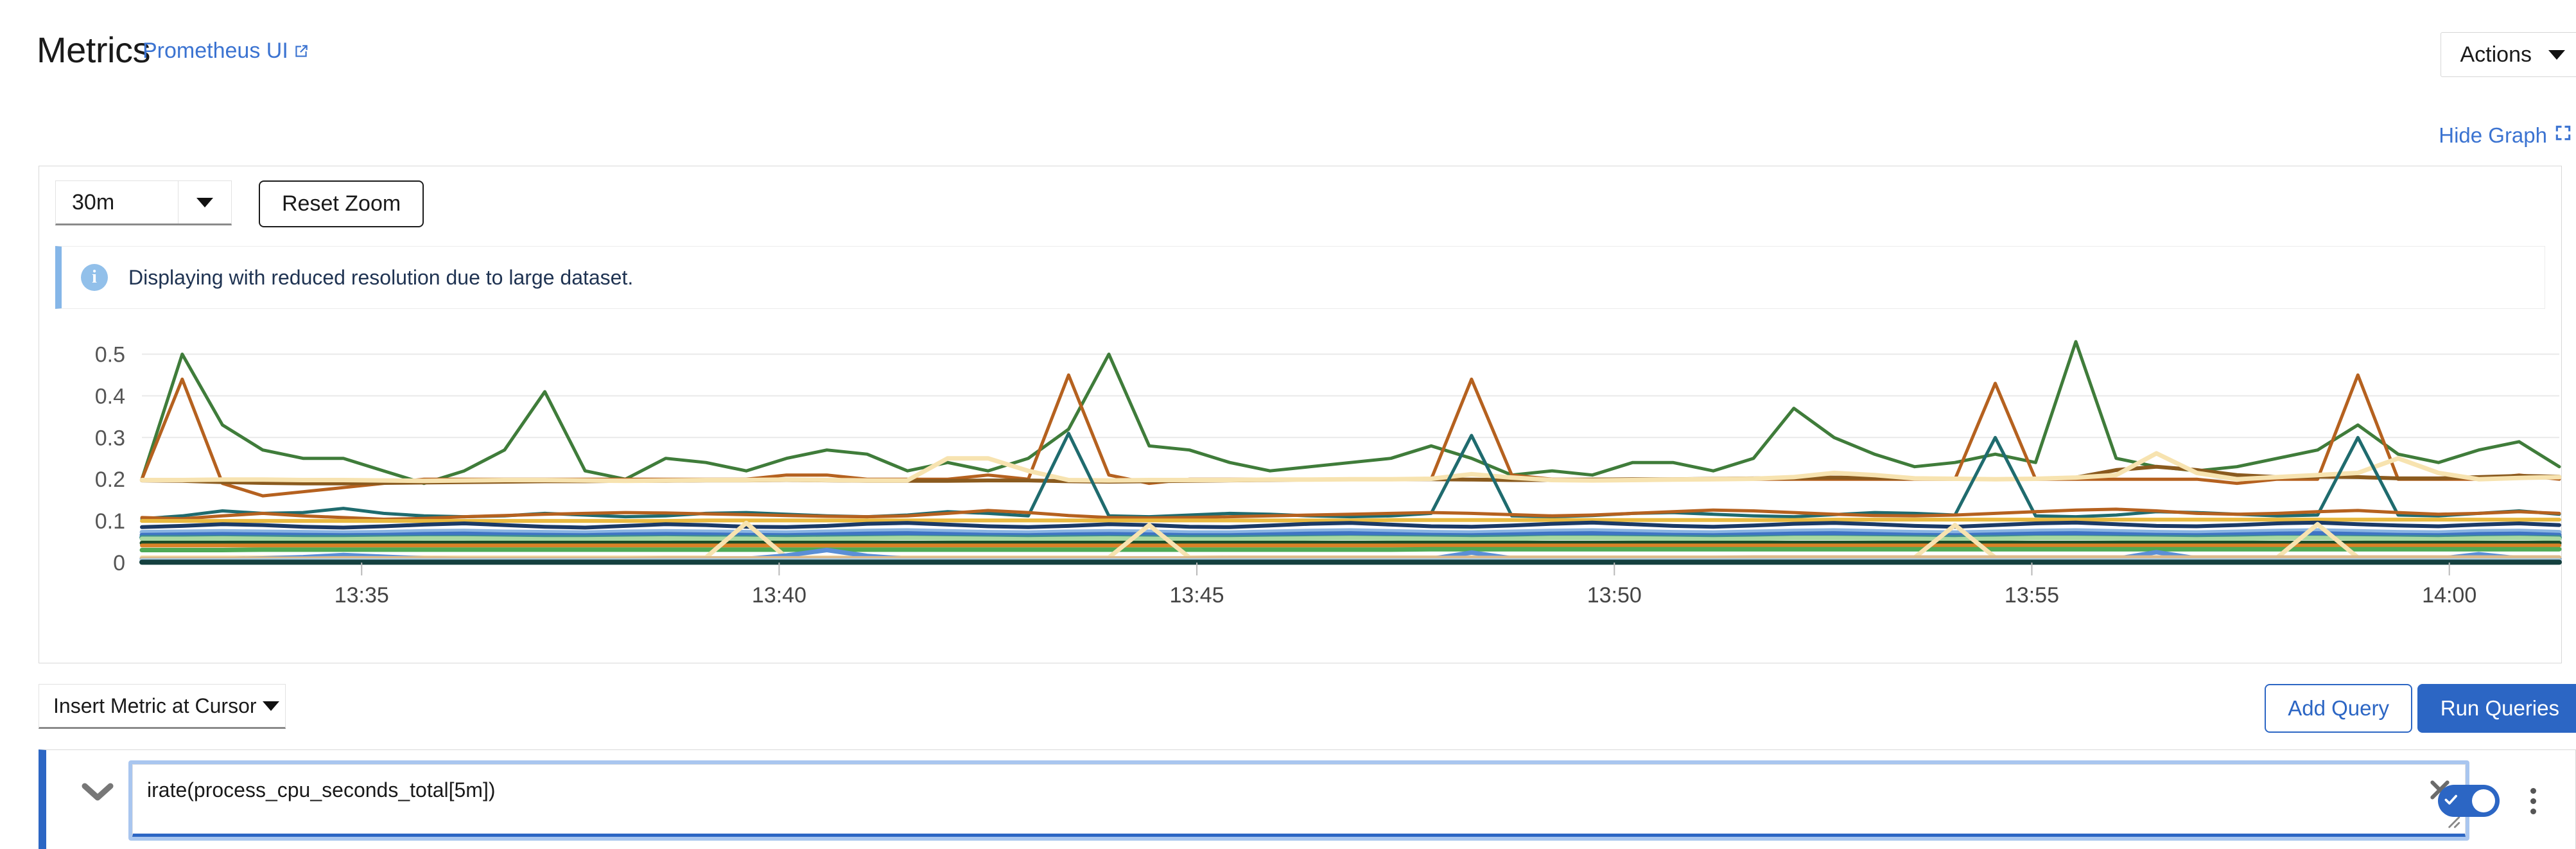 This screenshot has height=849, width=2576. Describe the element at coordinates (110, 521) in the screenshot. I see `y-axis-tick-label: 0.1` at that location.